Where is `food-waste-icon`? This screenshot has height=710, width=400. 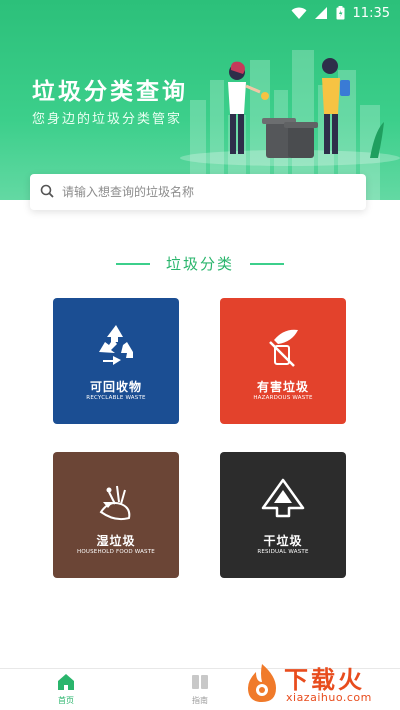
food-waste-icon is located at coordinates (116, 502).